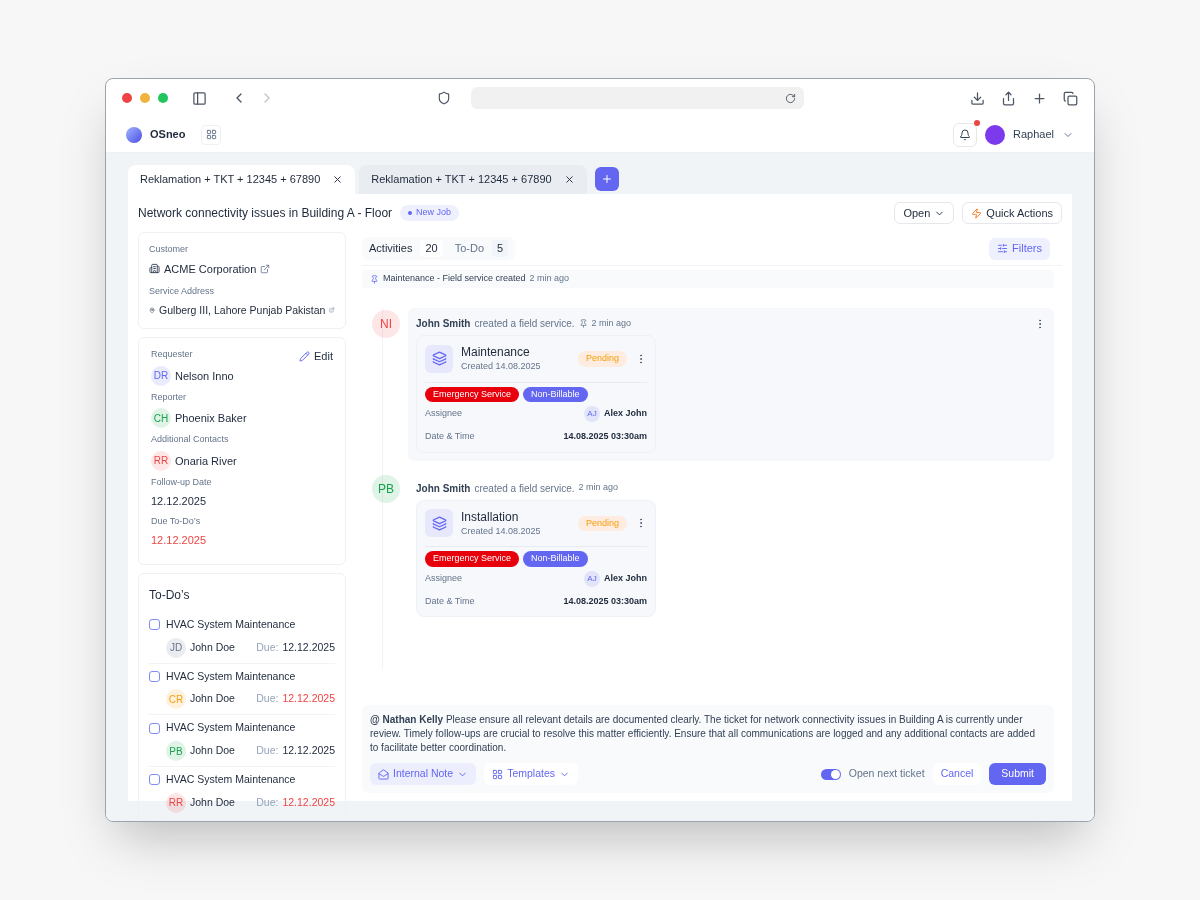 This screenshot has height=900, width=1200. What do you see at coordinates (206, 461) in the screenshot?
I see `contact-name: Onaria River` at bounding box center [206, 461].